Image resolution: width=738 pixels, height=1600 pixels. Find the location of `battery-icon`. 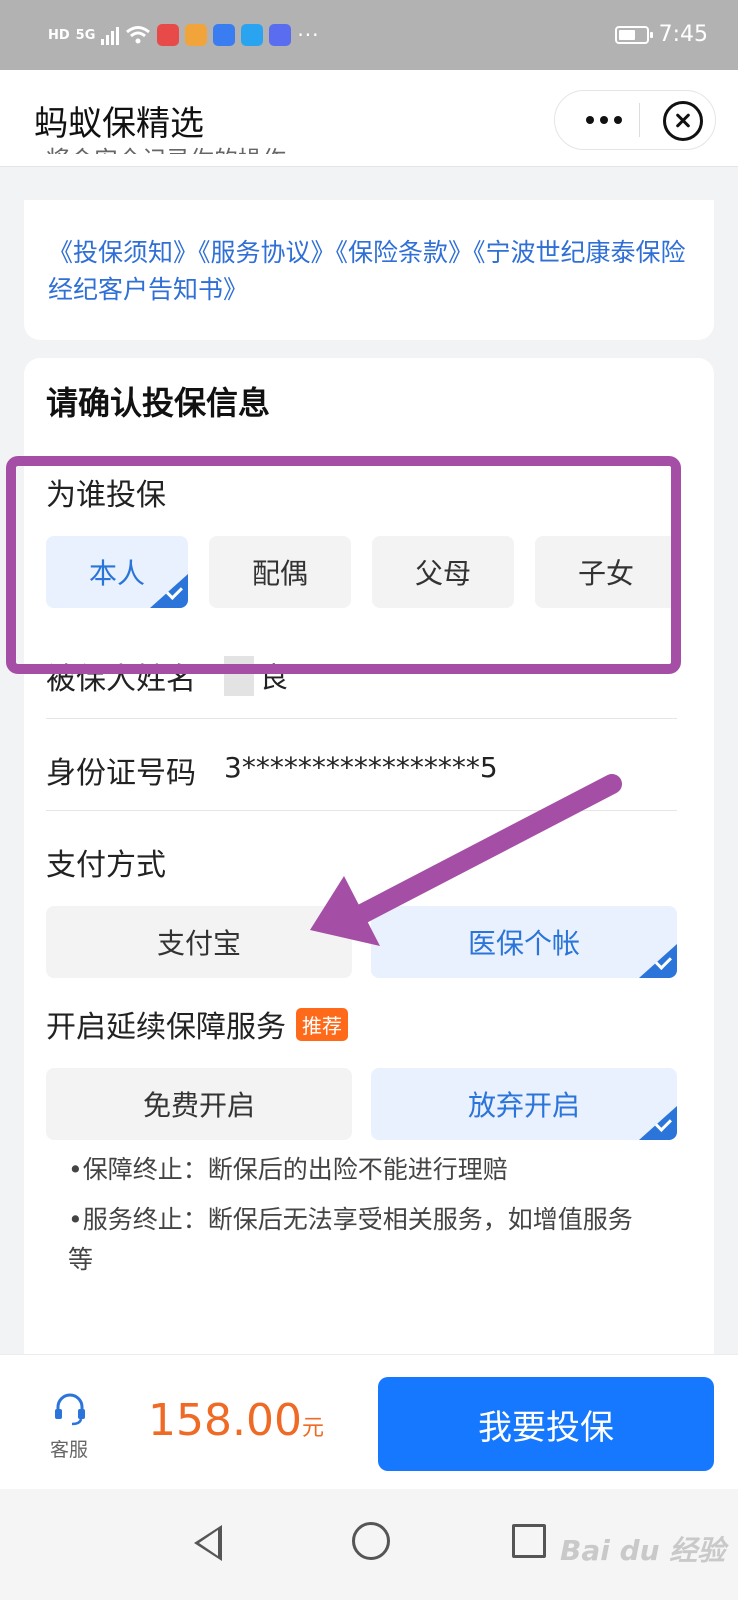

battery-icon is located at coordinates (633, 34).